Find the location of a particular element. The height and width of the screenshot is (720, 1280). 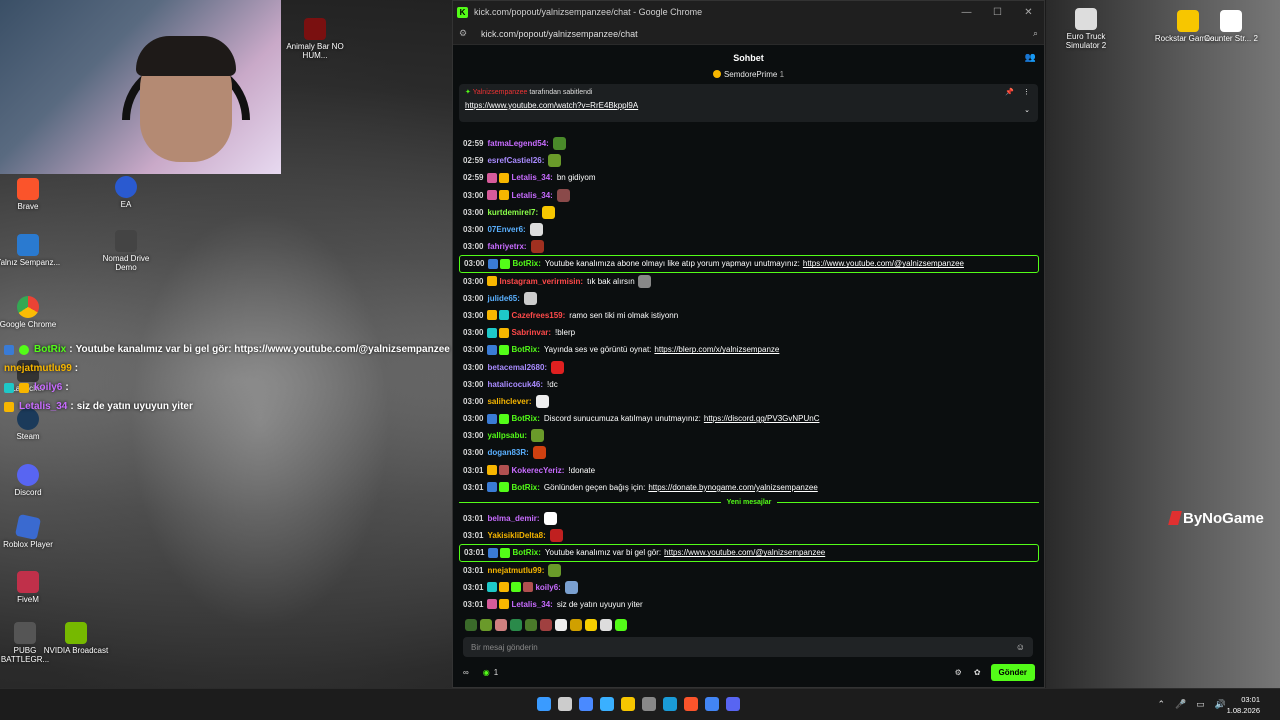

message-link-anchor: https://blerp.com/x/yalnizsempanze is located at coordinates (716, 349).